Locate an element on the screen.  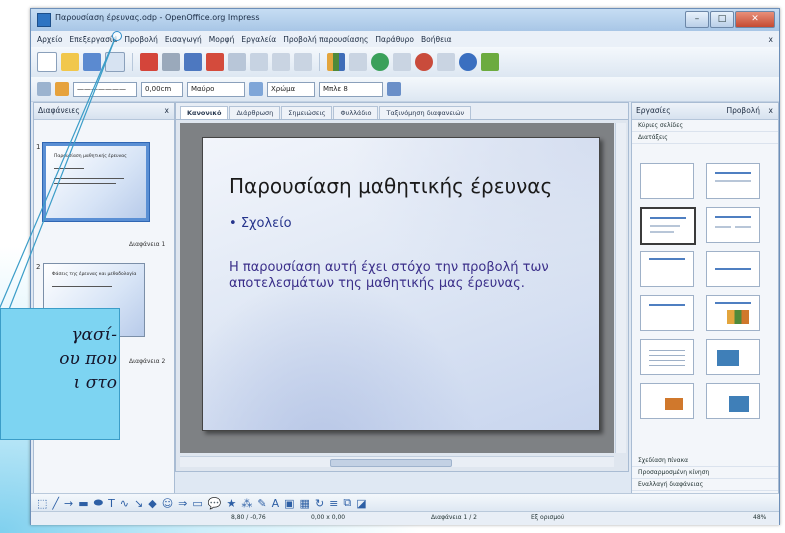
close-tasks-pane-icon: x is located at coordinates (771, 111).